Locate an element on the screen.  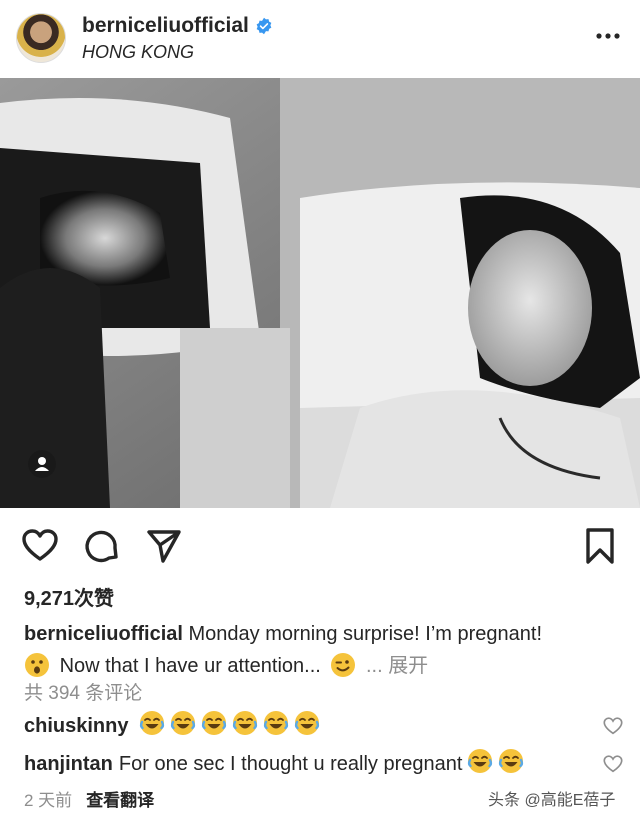
comment-username: chiuskinny is located at coordinates (76, 726).